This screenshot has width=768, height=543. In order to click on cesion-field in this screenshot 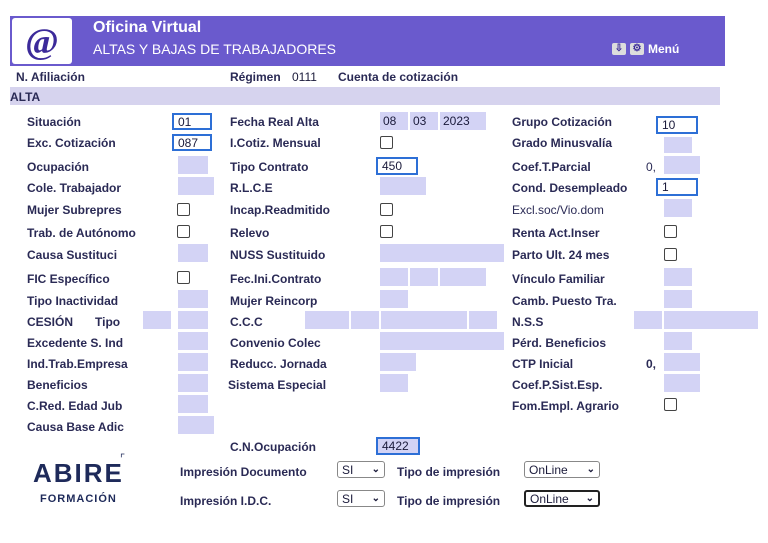, I will do `click(193, 320)`.